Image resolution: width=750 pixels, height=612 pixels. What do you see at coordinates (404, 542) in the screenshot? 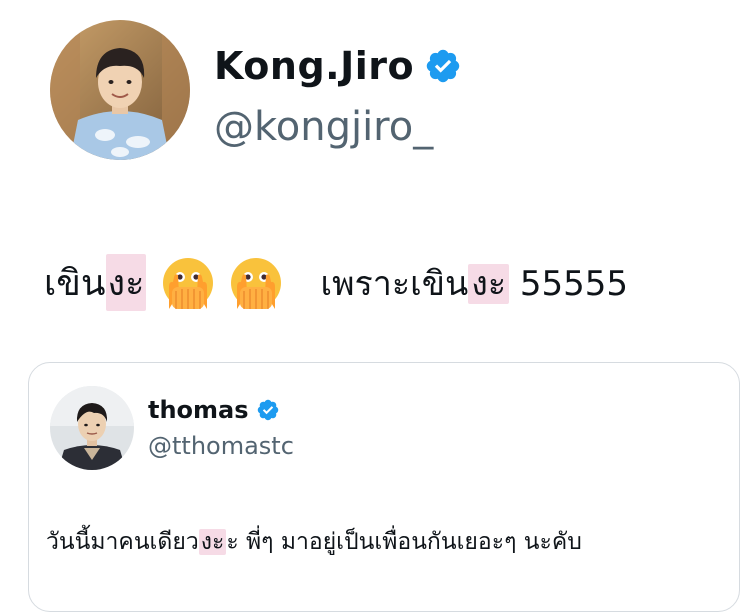
I see `quoted-text-part: ะ พี่ๆ มาอยู่เป็นเพื่อนกันเยอะๆ นะคับ` at bounding box center [404, 542].